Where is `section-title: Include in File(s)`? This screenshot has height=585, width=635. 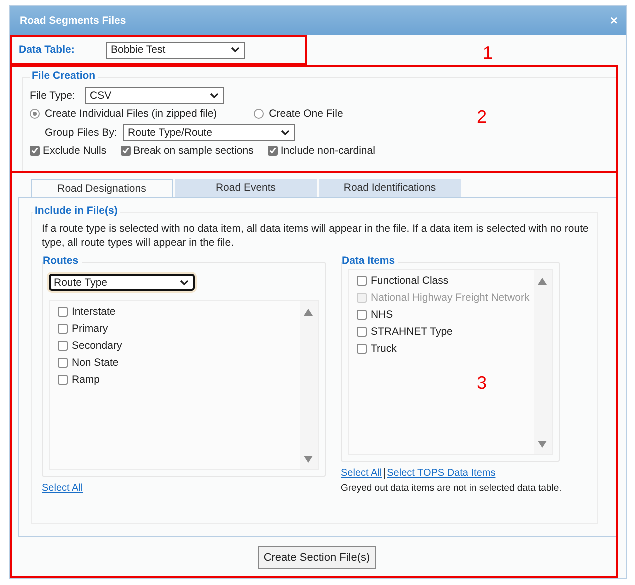
section-title: Include in File(s) is located at coordinates (76, 211).